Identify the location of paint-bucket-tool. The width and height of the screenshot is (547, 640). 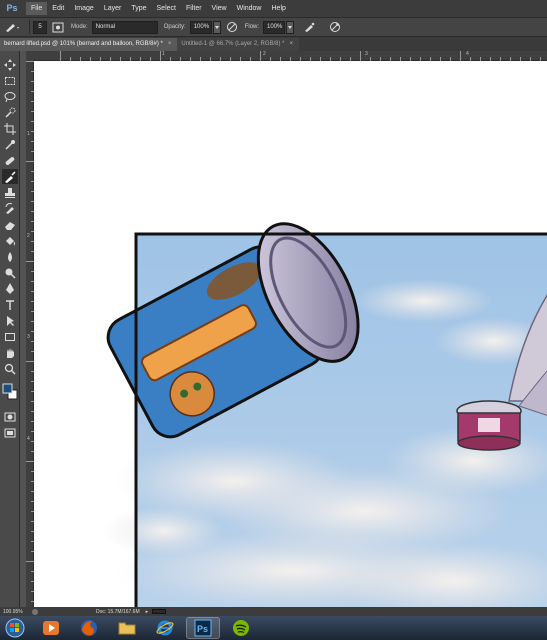
(10, 240).